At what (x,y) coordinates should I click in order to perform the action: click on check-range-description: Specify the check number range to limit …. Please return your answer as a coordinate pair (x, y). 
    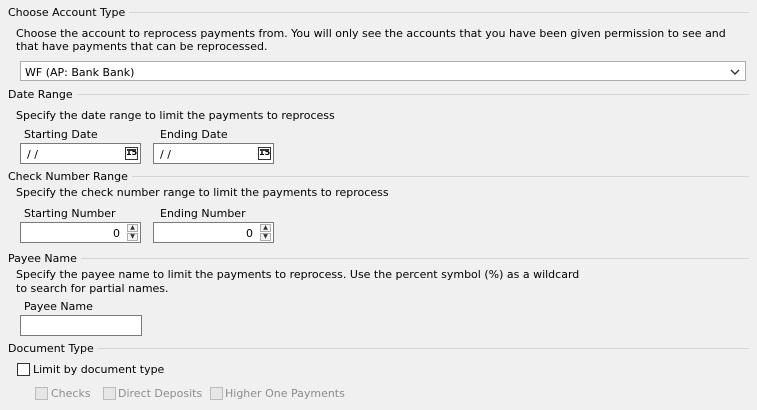
    Looking at the image, I should click on (202, 192).